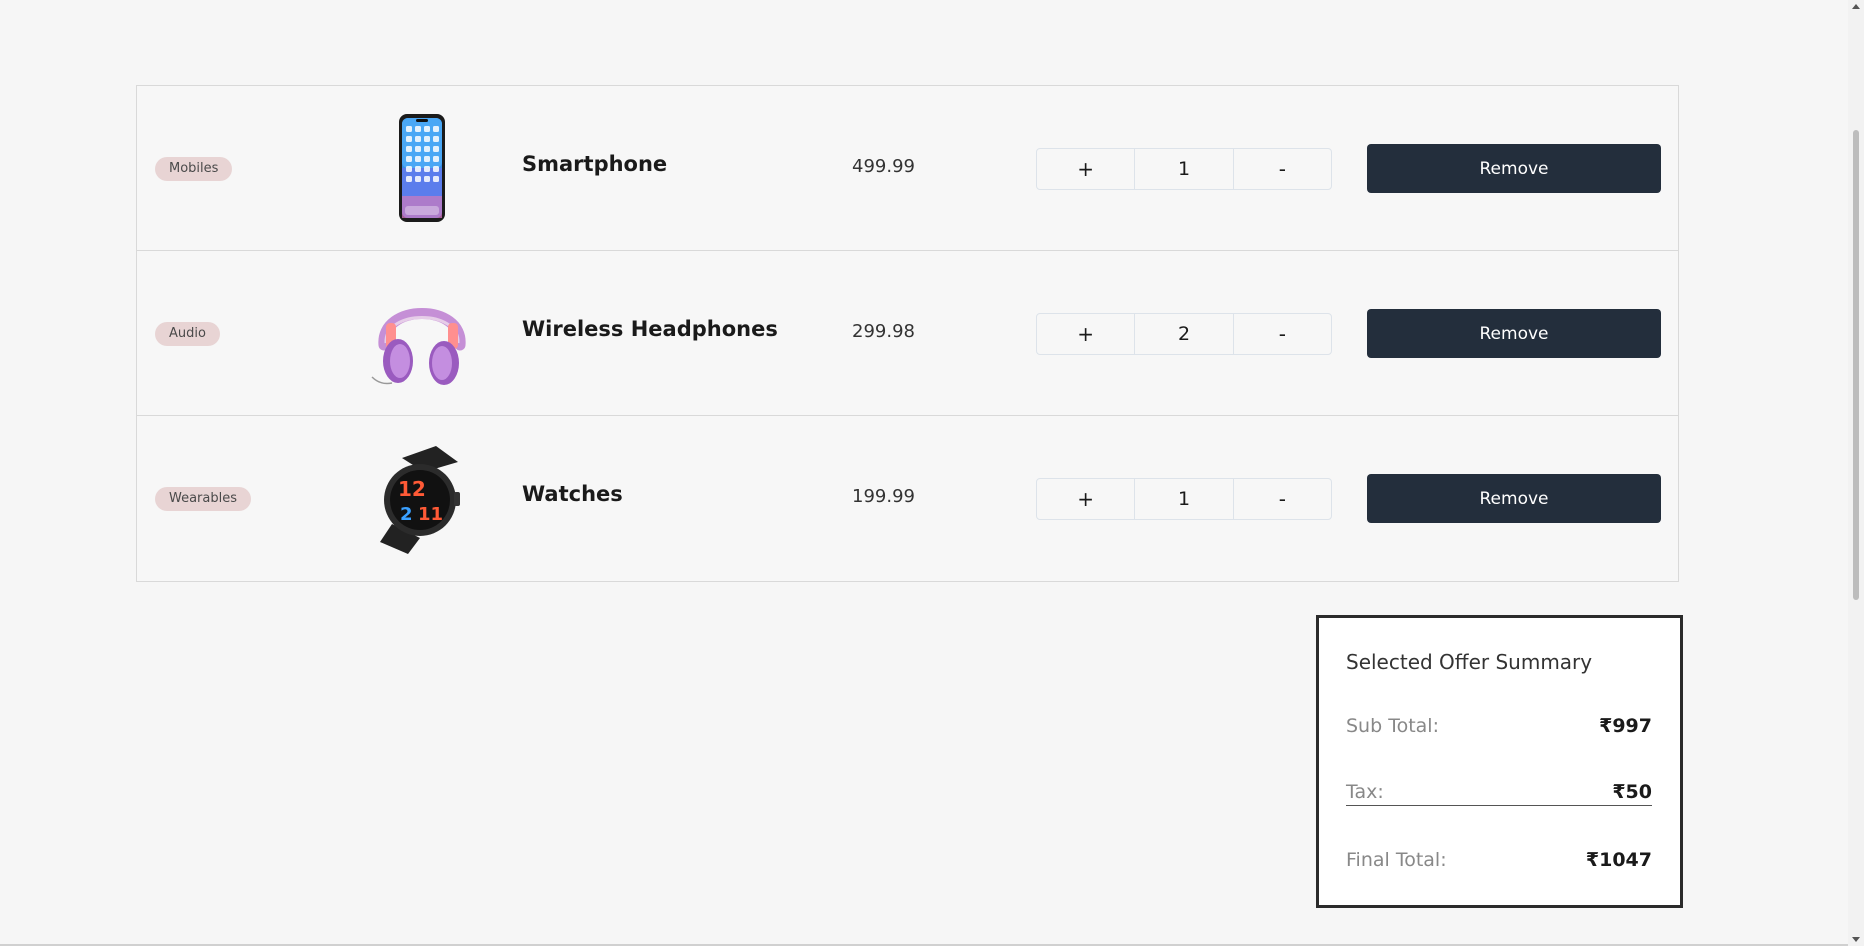 Image resolution: width=1864 pixels, height=946 pixels. I want to click on scroll-up-arrow-icon, so click(1856, 6).